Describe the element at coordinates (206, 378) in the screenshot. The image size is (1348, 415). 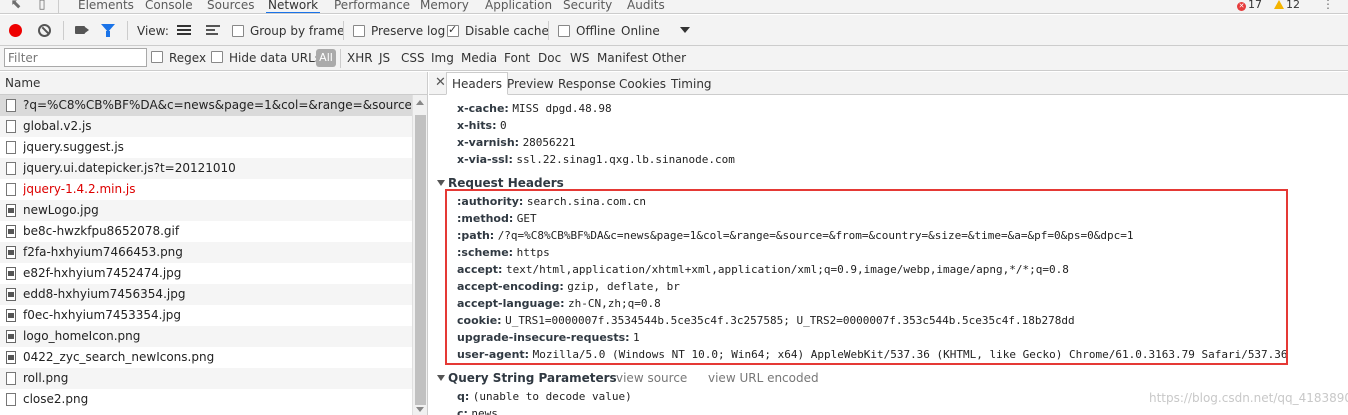
I see `request-row: roll.png` at that location.